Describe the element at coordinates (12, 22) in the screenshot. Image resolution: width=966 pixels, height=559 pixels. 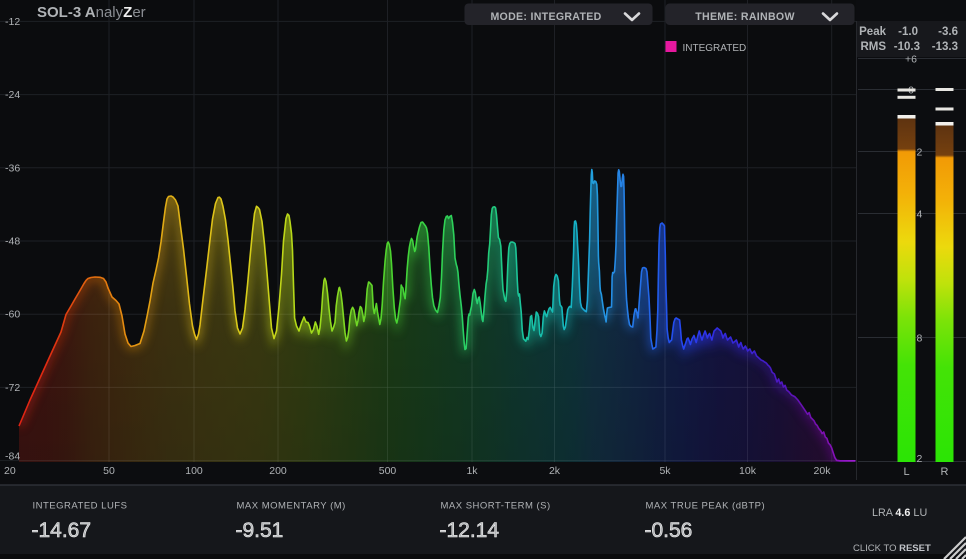
I see `svg-text: -12` at that location.